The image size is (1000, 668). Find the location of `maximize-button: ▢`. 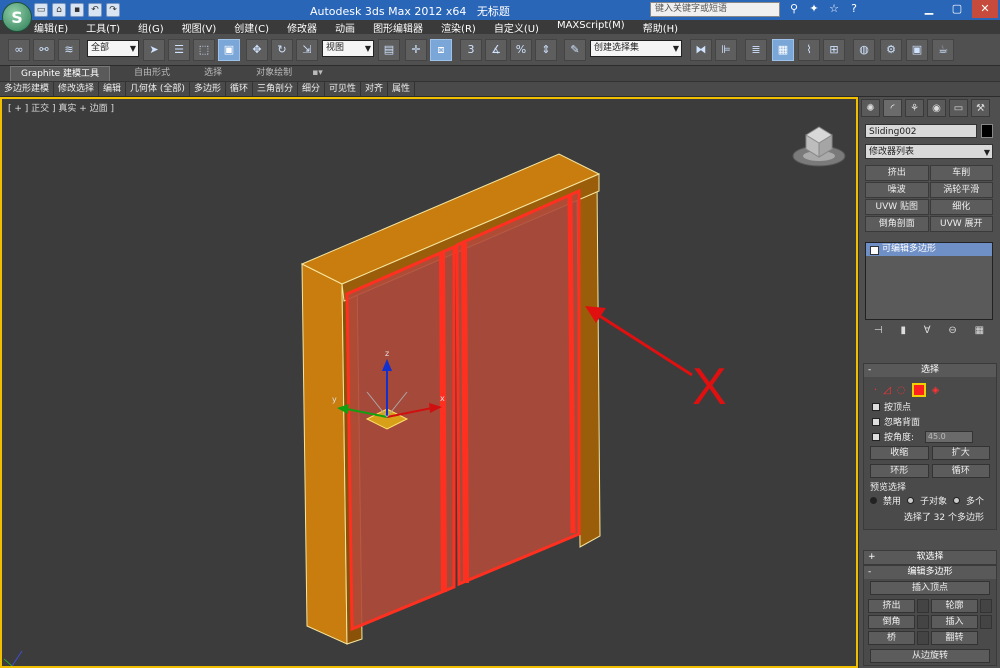

maximize-button: ▢ is located at coordinates (957, 9).